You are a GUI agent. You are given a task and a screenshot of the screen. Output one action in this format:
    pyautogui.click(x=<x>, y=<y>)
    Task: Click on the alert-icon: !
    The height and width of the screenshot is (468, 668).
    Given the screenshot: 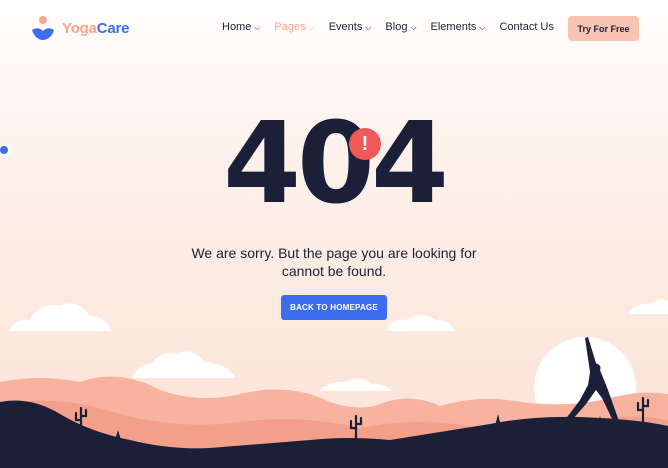 What is the action you would take?
    pyautogui.click(x=365, y=144)
    